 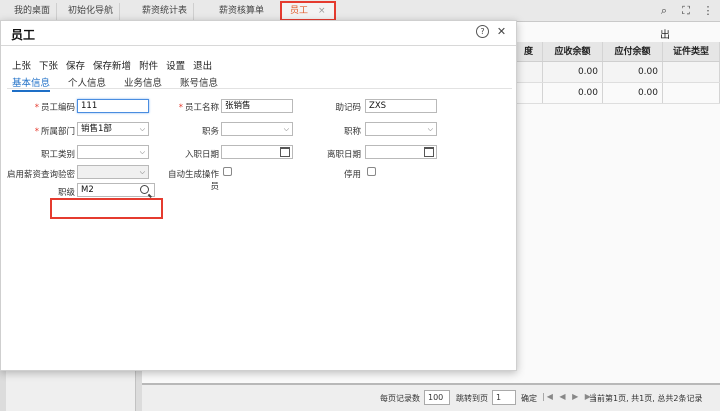 What do you see at coordinates (165, 11) in the screenshot?
I see `tab-salary-stats: 薪资统计表` at bounding box center [165, 11].